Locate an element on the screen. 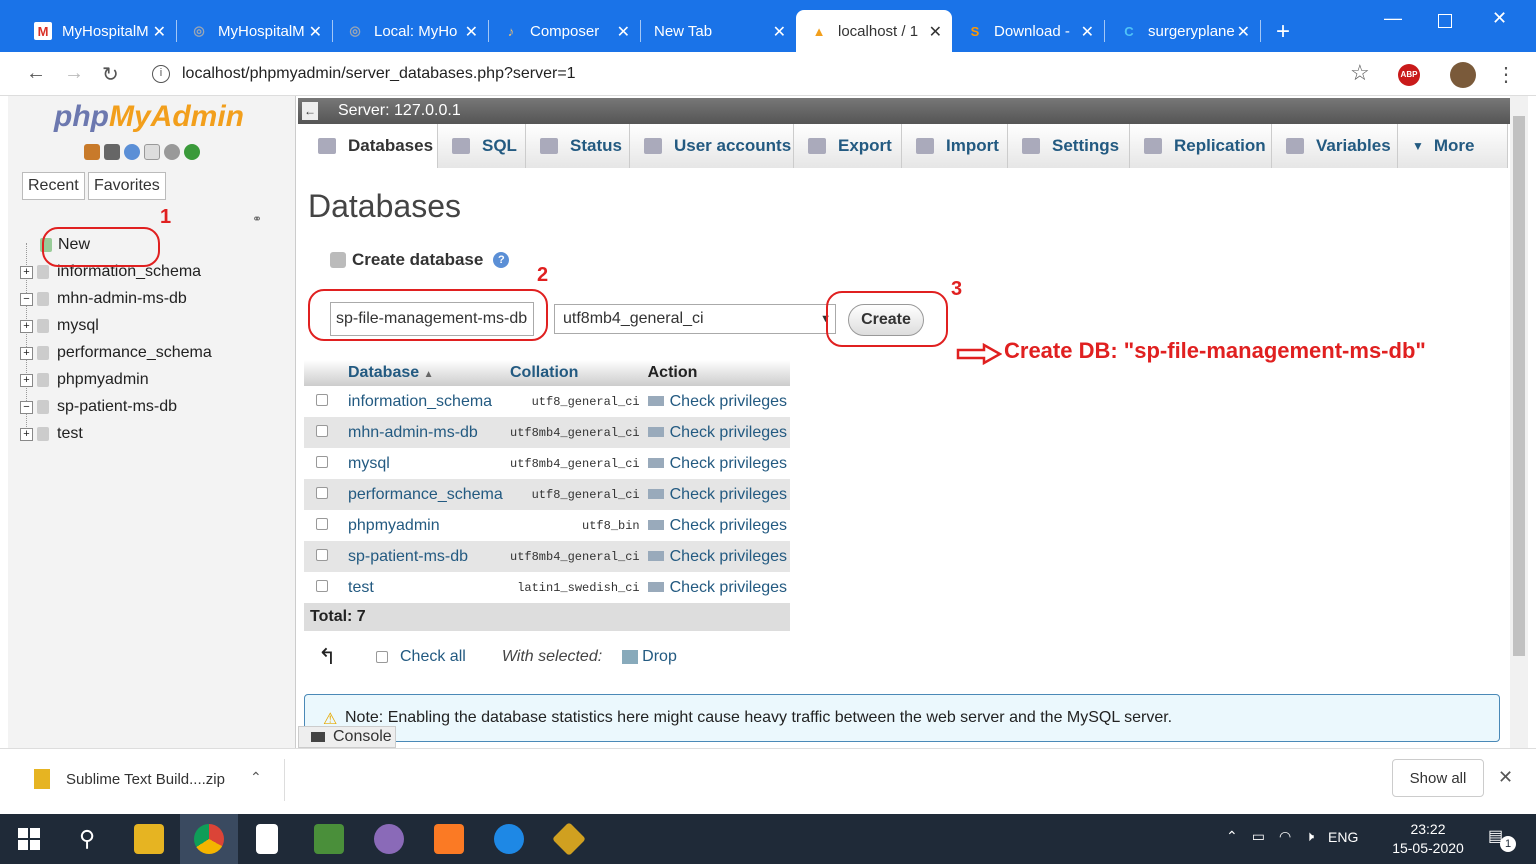 The height and width of the screenshot is (864, 1536). tree-item-db: + mysql is located at coordinates (59, 326).